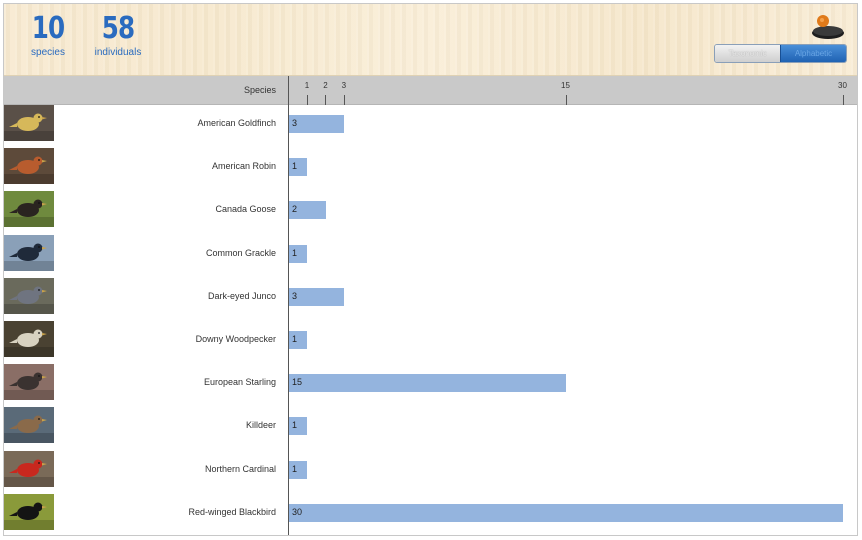 This screenshot has height=540, width=862. I want to click on count-value: 2, so click(295, 209).